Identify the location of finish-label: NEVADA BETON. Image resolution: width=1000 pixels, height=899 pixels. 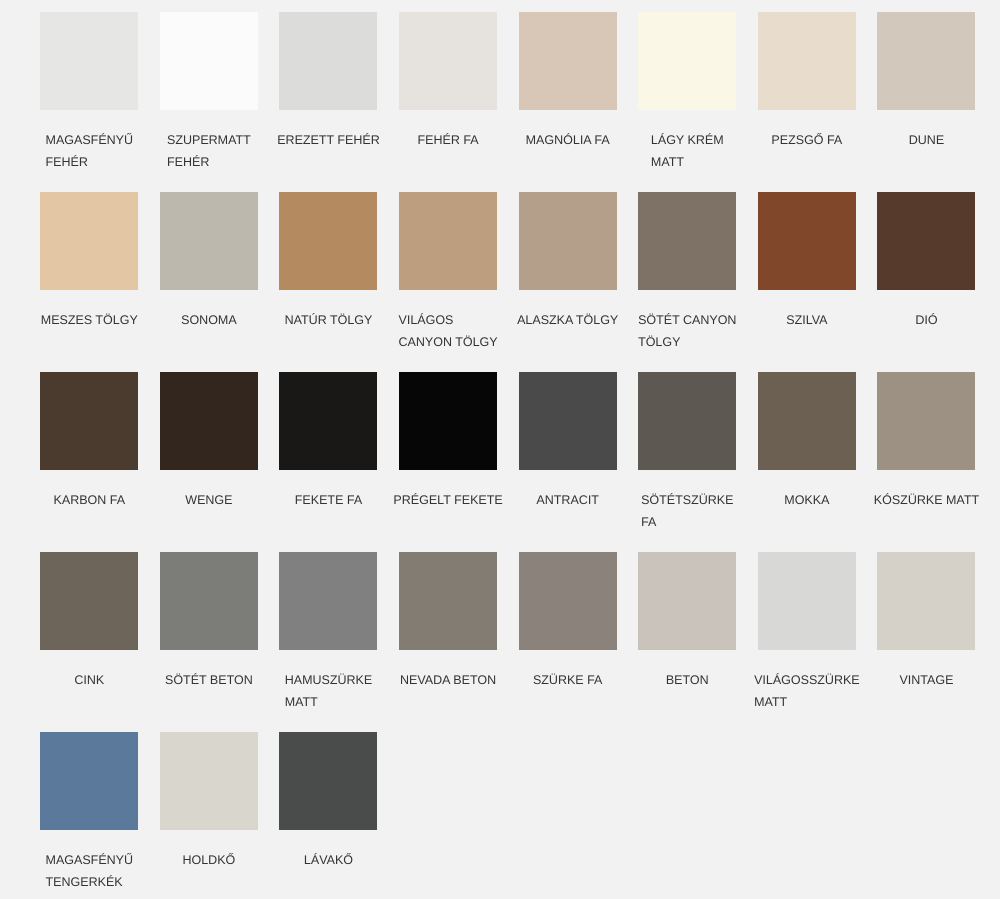
(448, 680).